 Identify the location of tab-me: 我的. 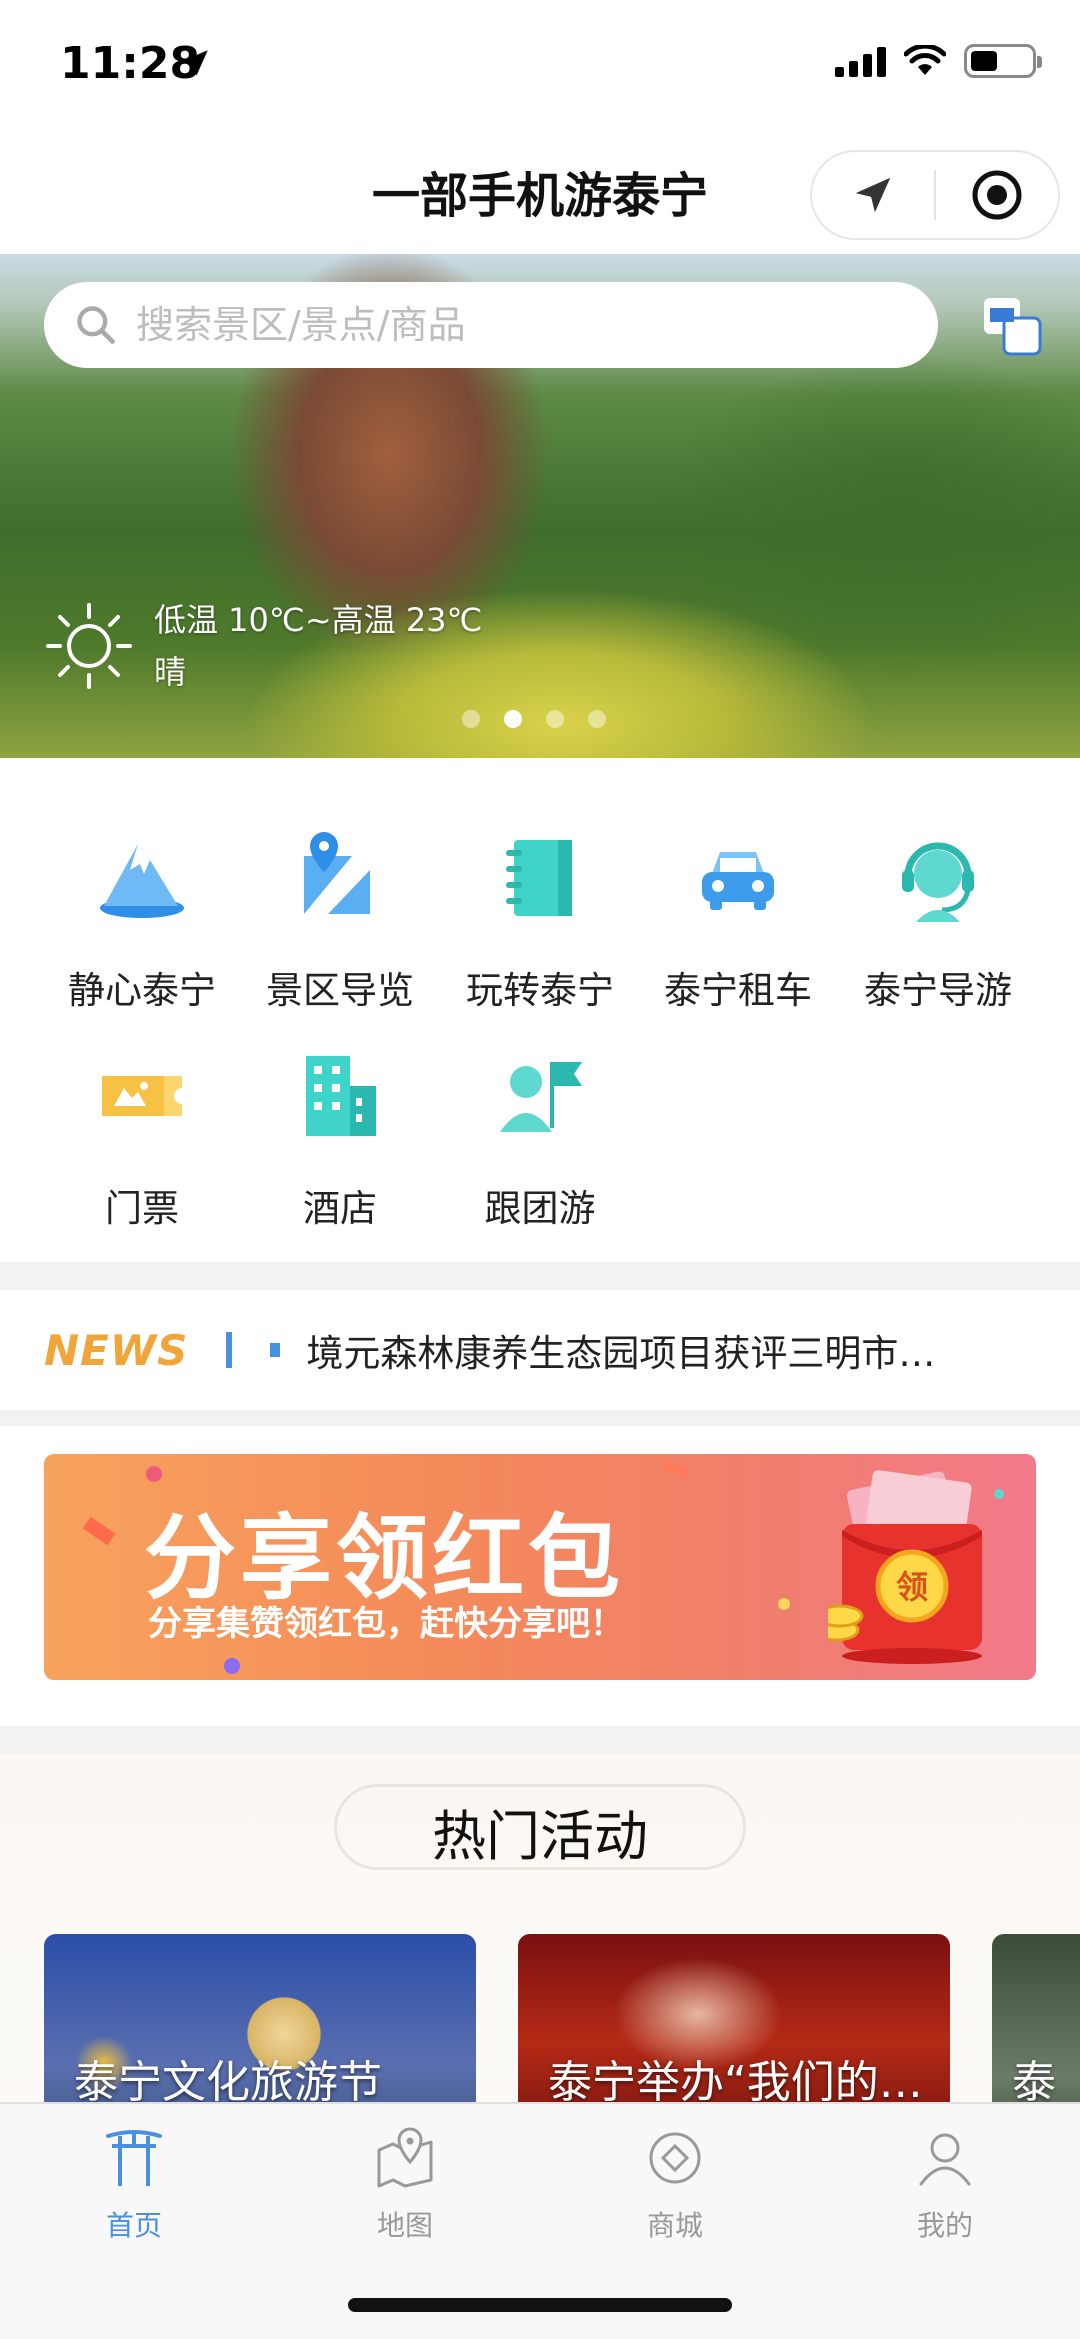
(945, 2185).